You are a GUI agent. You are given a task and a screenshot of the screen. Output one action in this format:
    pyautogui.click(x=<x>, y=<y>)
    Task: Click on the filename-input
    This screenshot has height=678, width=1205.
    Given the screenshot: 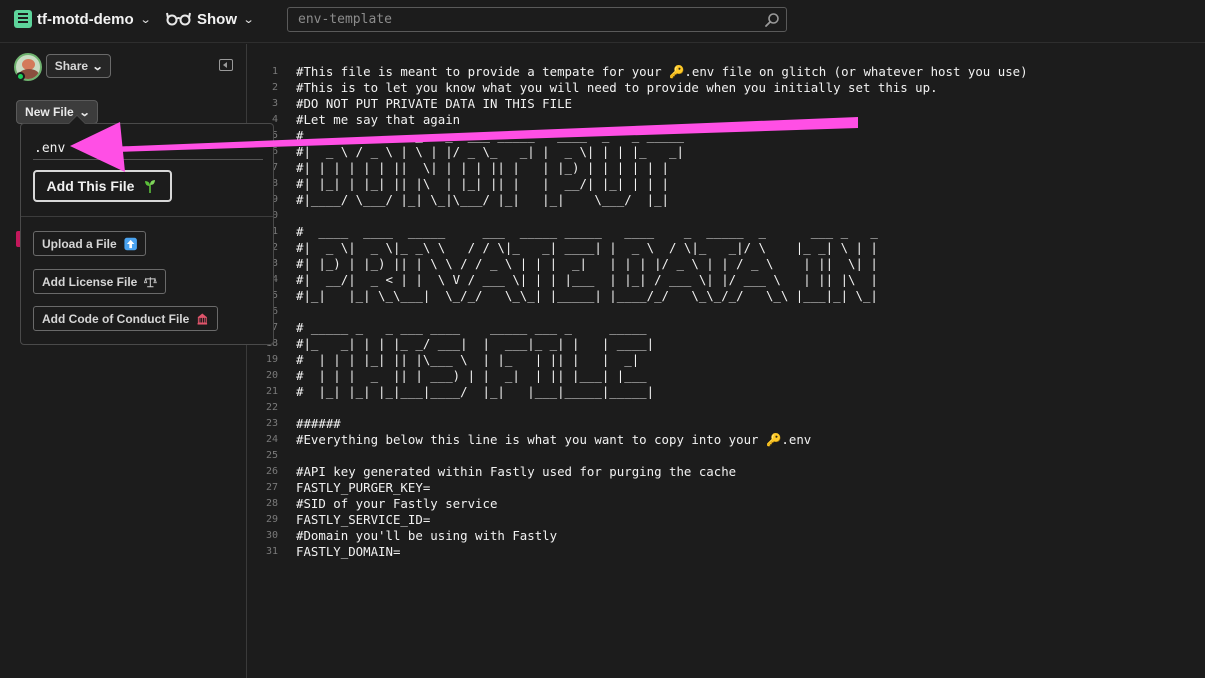 What is the action you would take?
    pyautogui.click(x=148, y=149)
    